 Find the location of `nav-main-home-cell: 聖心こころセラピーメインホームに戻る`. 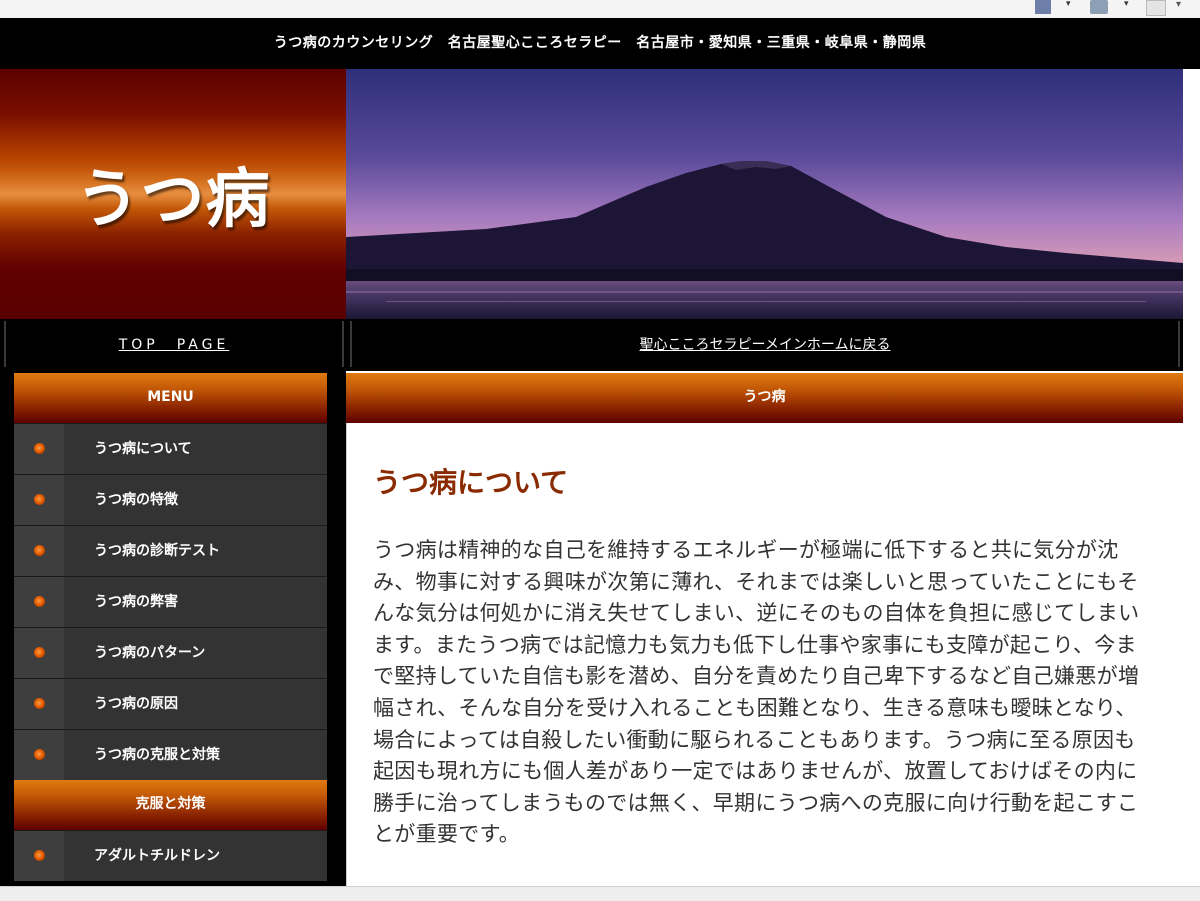

nav-main-home-cell: 聖心こころセラピーメインホームに戻る is located at coordinates (764, 345).